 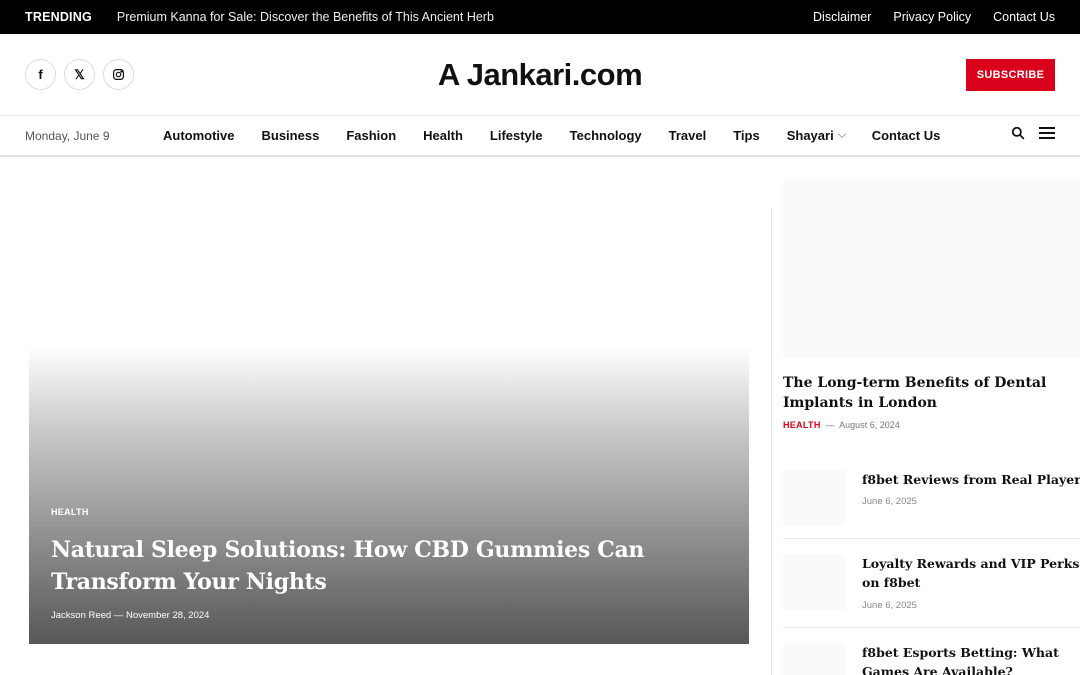 I want to click on search-icon, so click(x=1018, y=135).